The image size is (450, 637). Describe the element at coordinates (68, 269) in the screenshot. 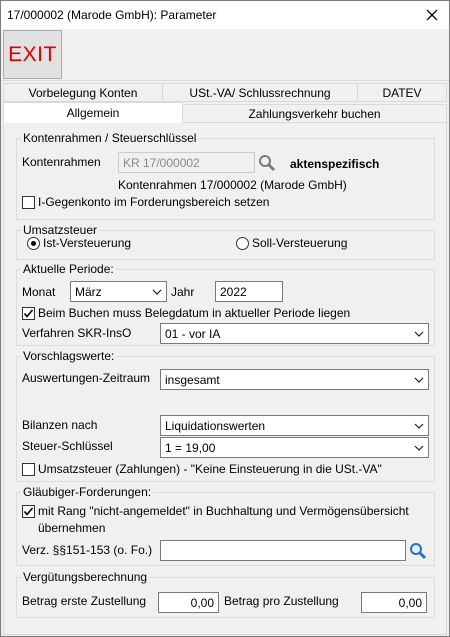

I see `group-legend: Aktuelle Periode:` at that location.